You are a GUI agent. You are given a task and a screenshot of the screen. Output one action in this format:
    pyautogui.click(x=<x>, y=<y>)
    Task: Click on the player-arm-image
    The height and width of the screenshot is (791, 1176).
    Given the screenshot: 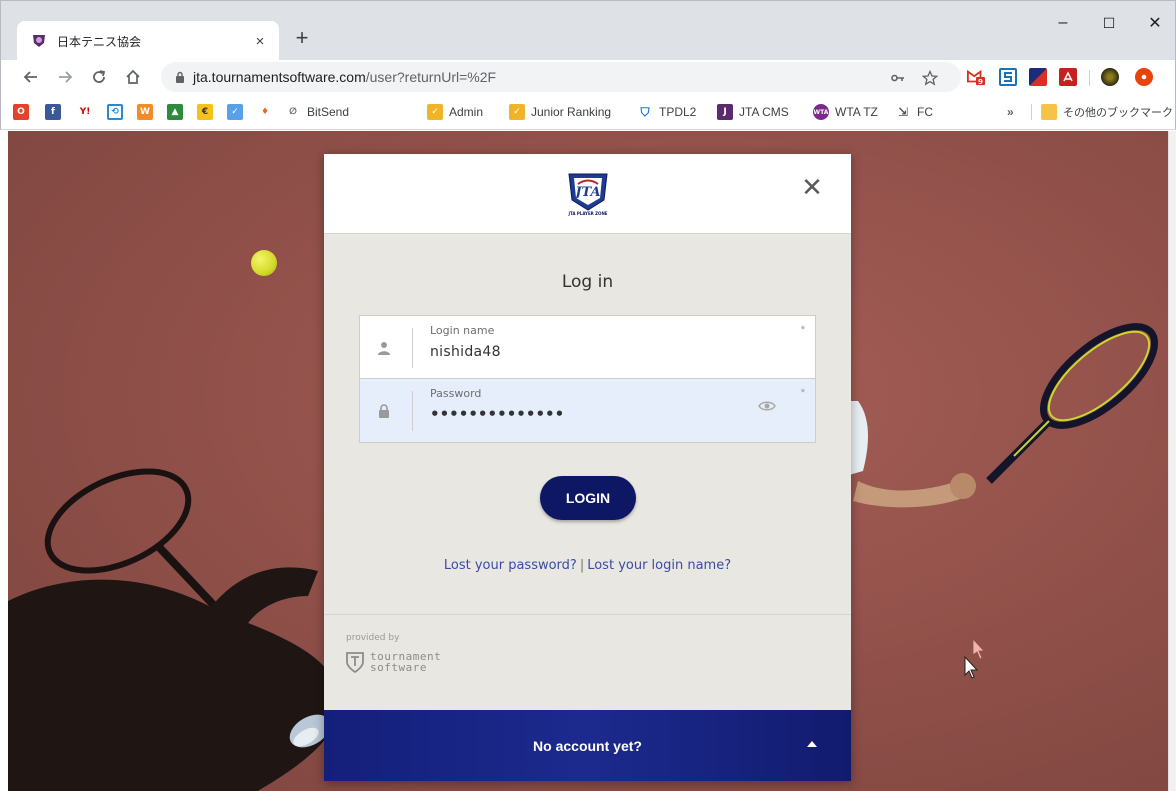 What is the action you would take?
    pyautogui.click(x=902, y=454)
    